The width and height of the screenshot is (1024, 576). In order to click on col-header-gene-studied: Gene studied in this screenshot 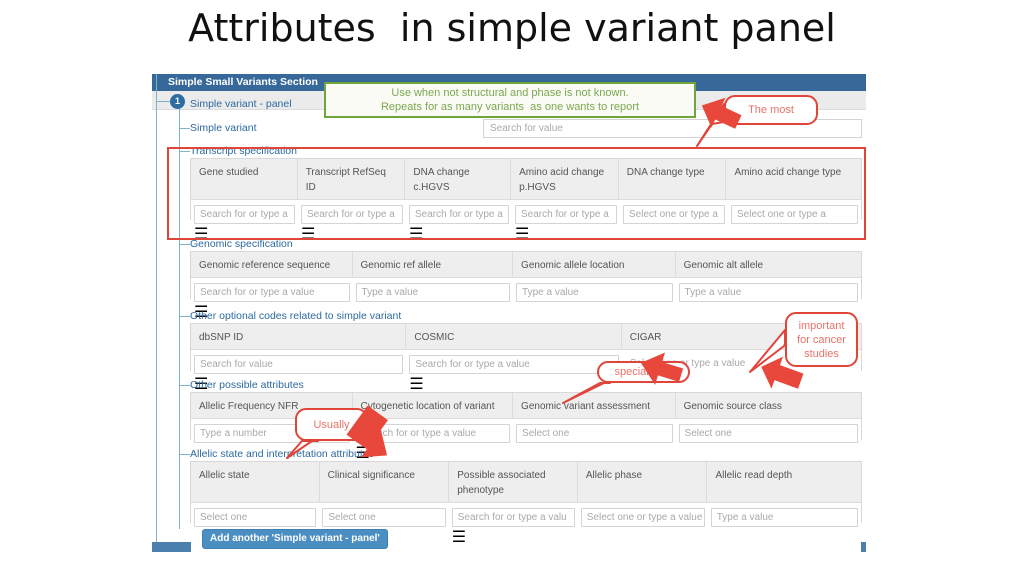, I will do `click(244, 179)`.